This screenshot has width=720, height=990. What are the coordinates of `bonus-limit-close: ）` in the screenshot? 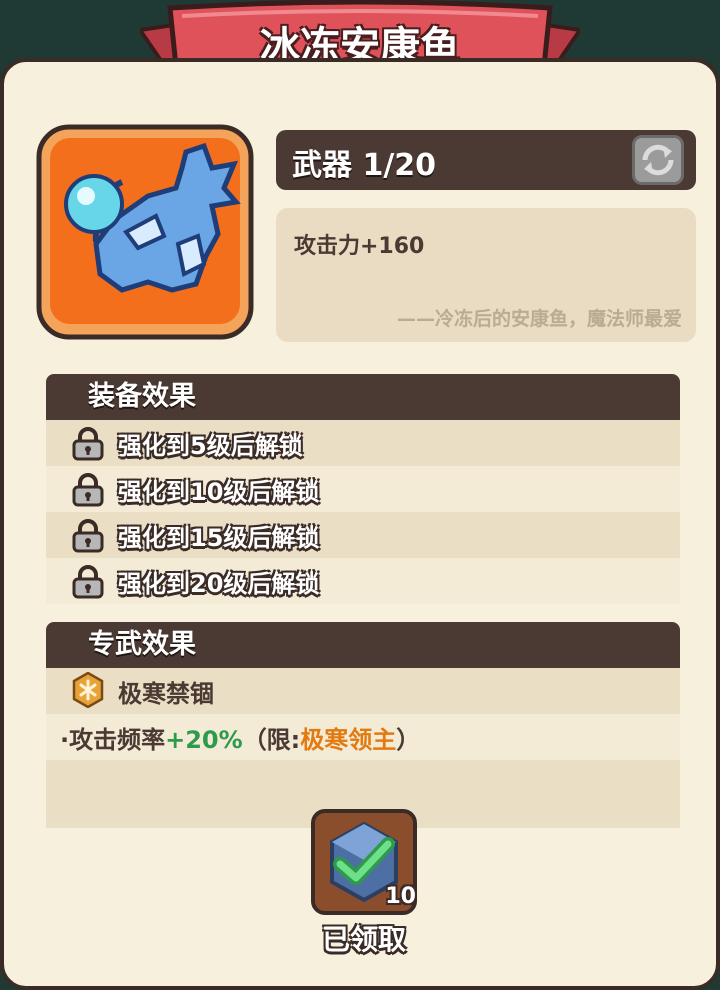 It's located at (408, 740).